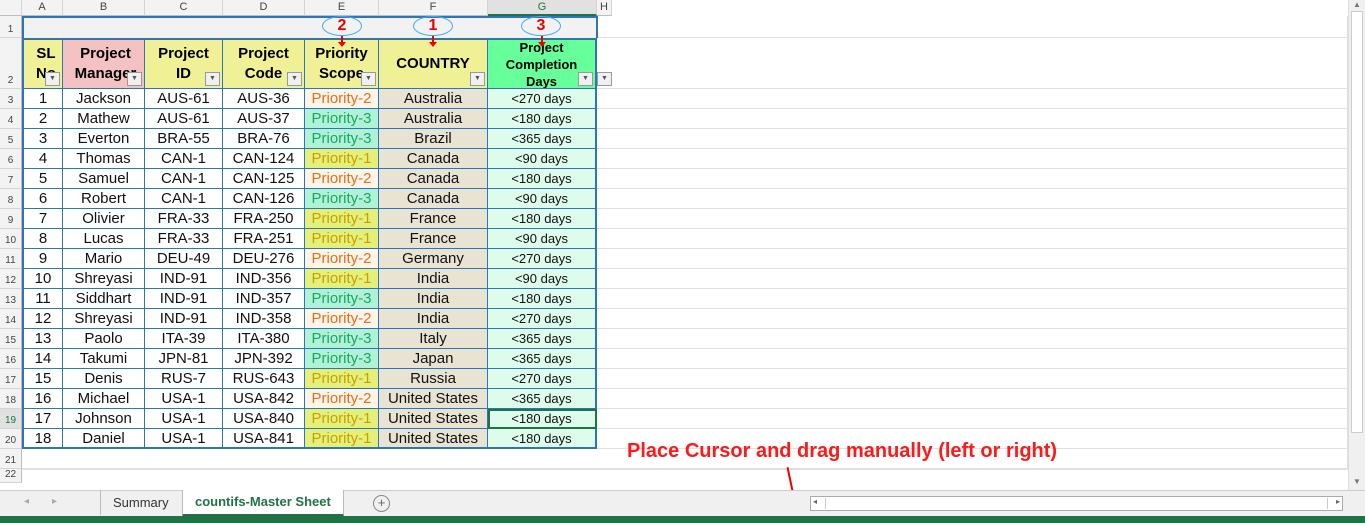  Describe the element at coordinates (184, 119) in the screenshot. I see `table-cell: AUS-61` at that location.